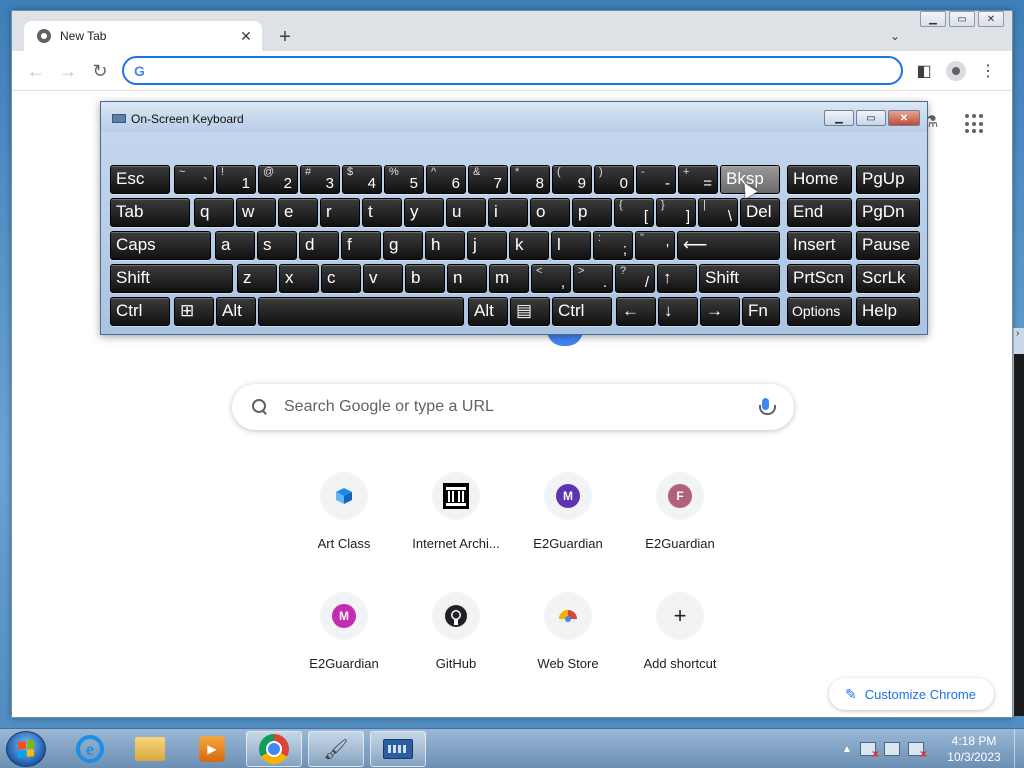  What do you see at coordinates (634, 212) in the screenshot?
I see `osk-key: {[` at bounding box center [634, 212].